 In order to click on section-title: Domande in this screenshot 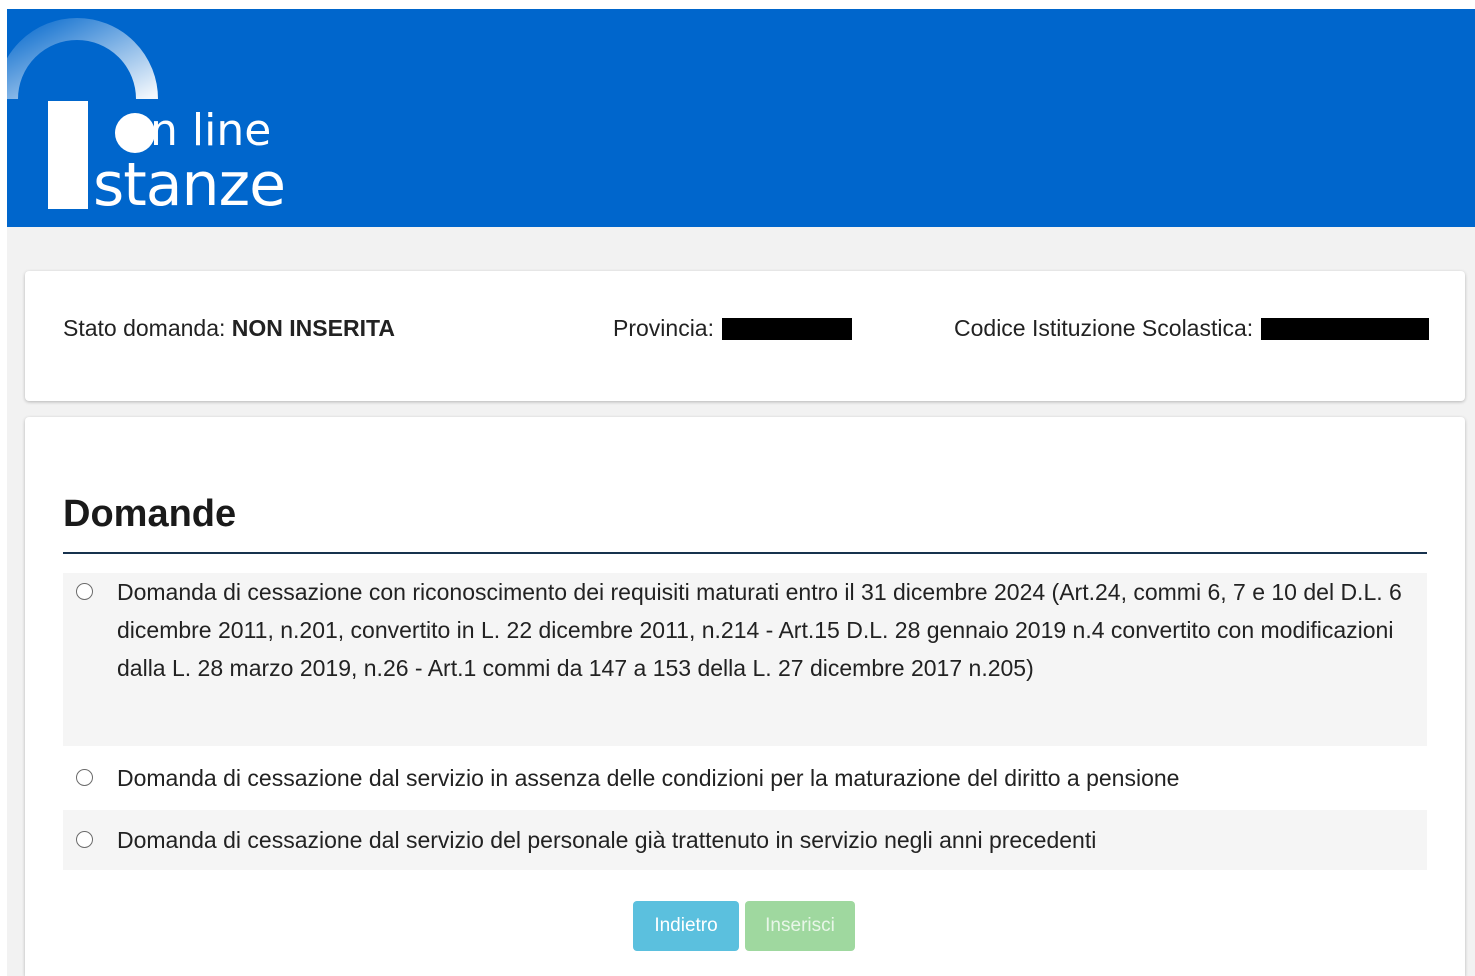, I will do `click(150, 514)`.